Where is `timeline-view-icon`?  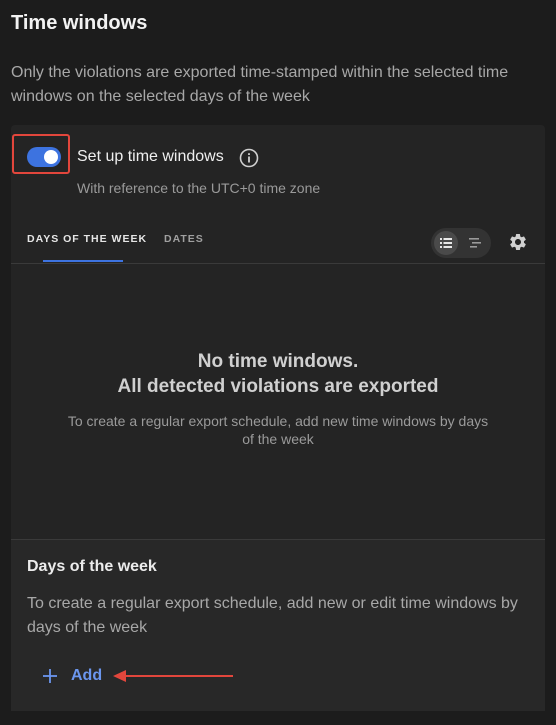
timeline-view-icon is located at coordinates (475, 243).